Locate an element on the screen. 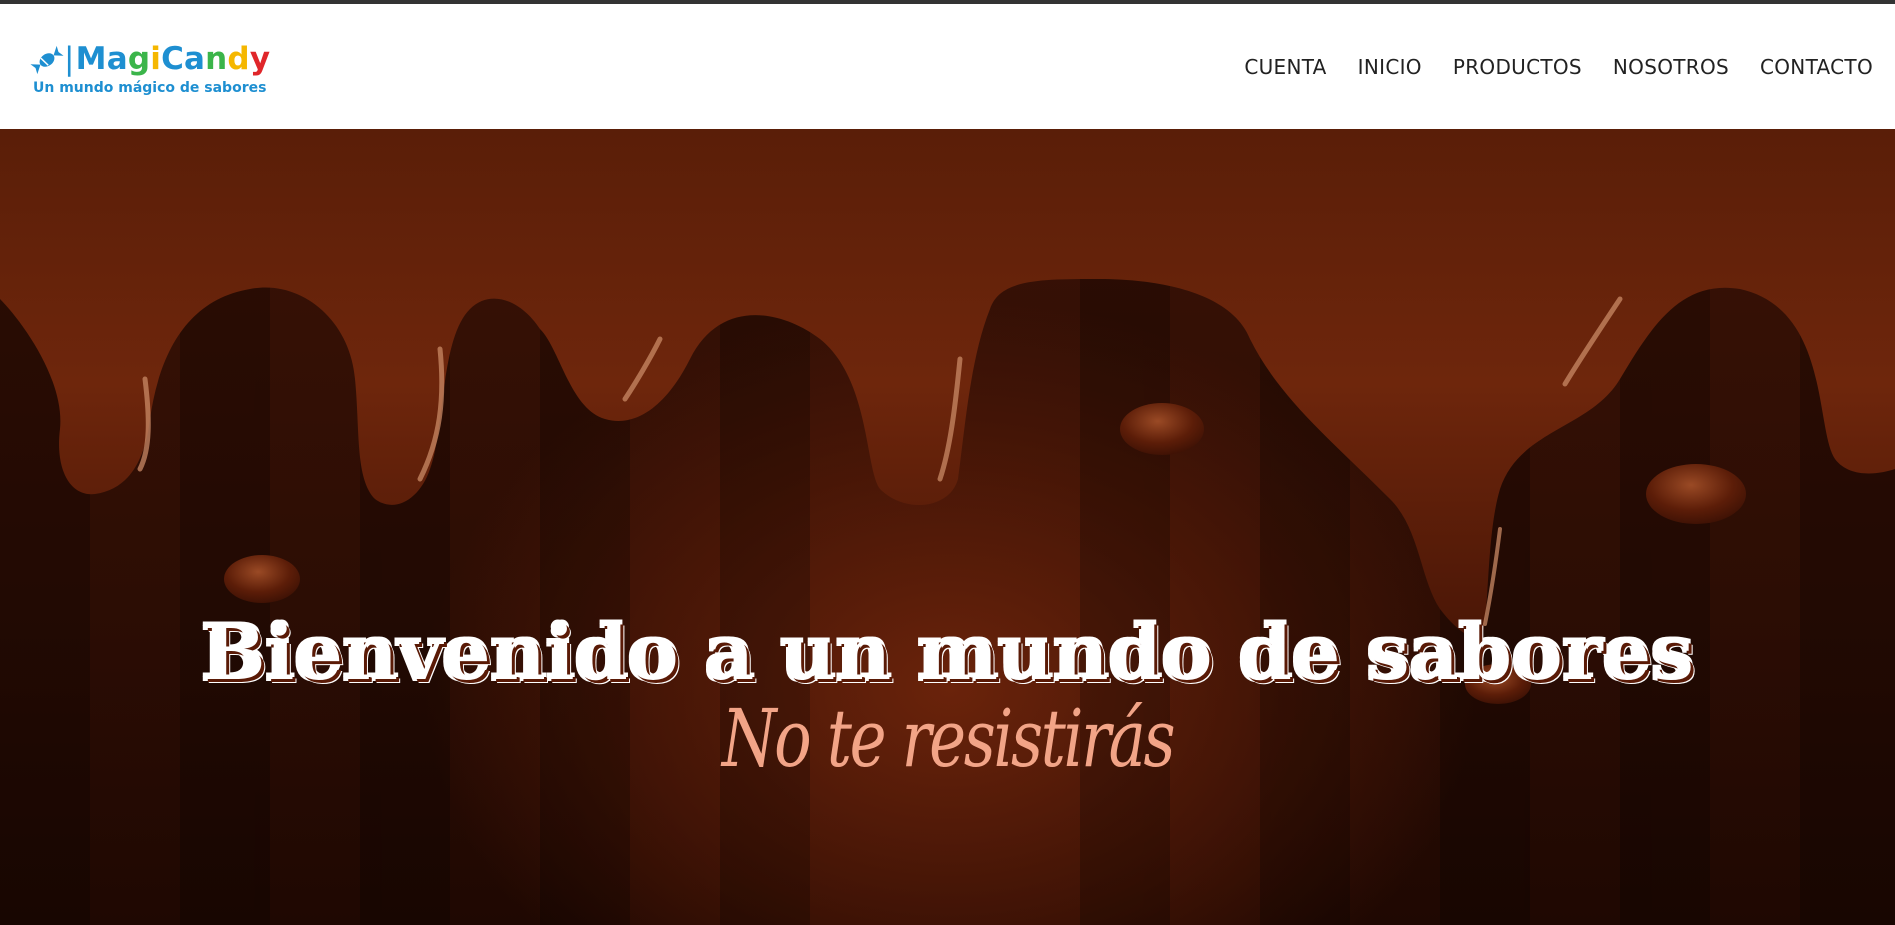 The height and width of the screenshot is (925, 1895). nav-item-cuenta: CUENTA is located at coordinates (1285, 67).